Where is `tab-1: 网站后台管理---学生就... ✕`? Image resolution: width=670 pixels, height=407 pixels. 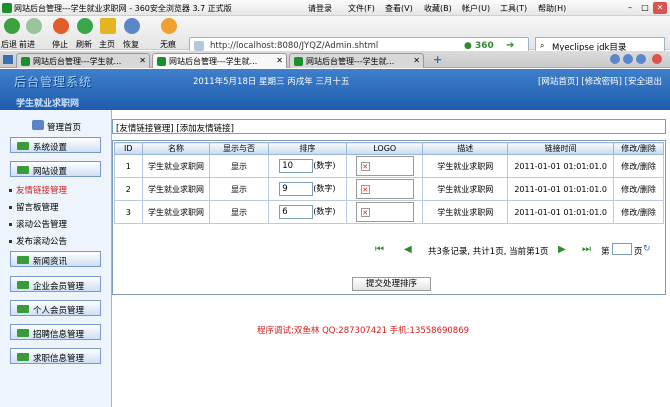 tab-1: 网站后台管理---学生就... ✕ is located at coordinates (83, 60).